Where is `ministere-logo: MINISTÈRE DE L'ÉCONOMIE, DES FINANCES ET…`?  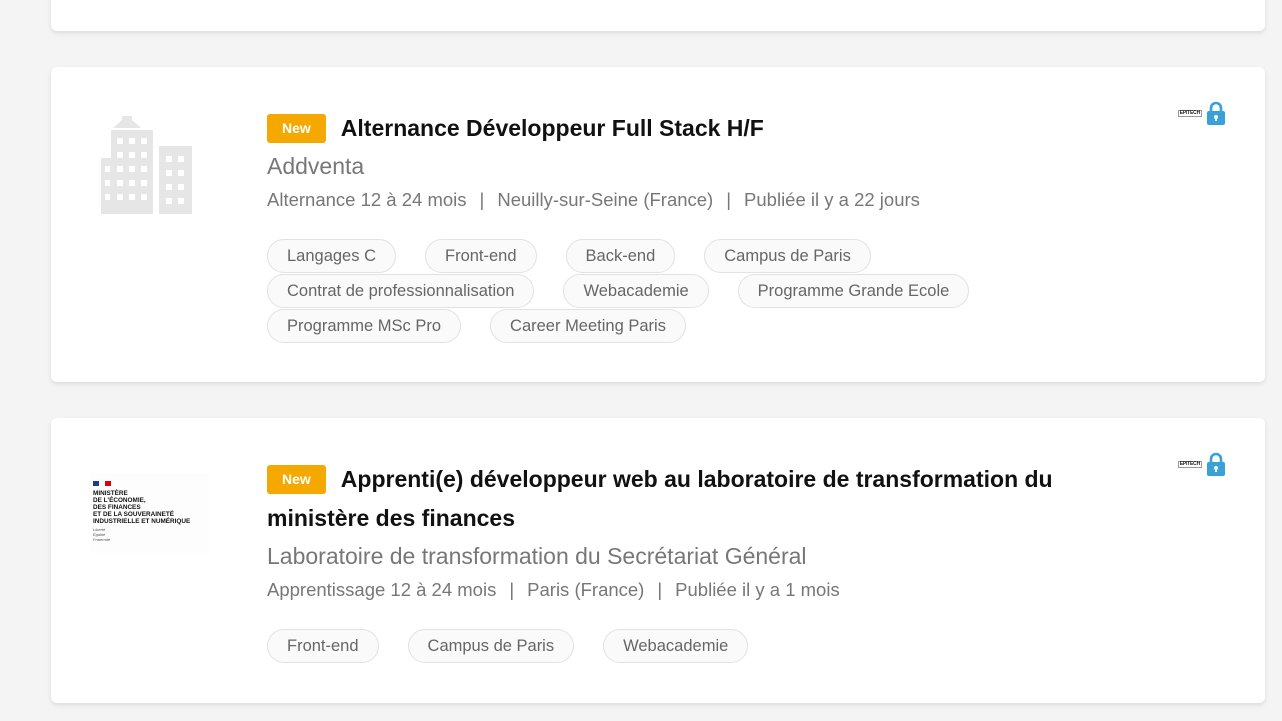
ministere-logo: MINISTÈRE DE L'ÉCONOMIE, DES FINANCES ET… is located at coordinates (150, 513).